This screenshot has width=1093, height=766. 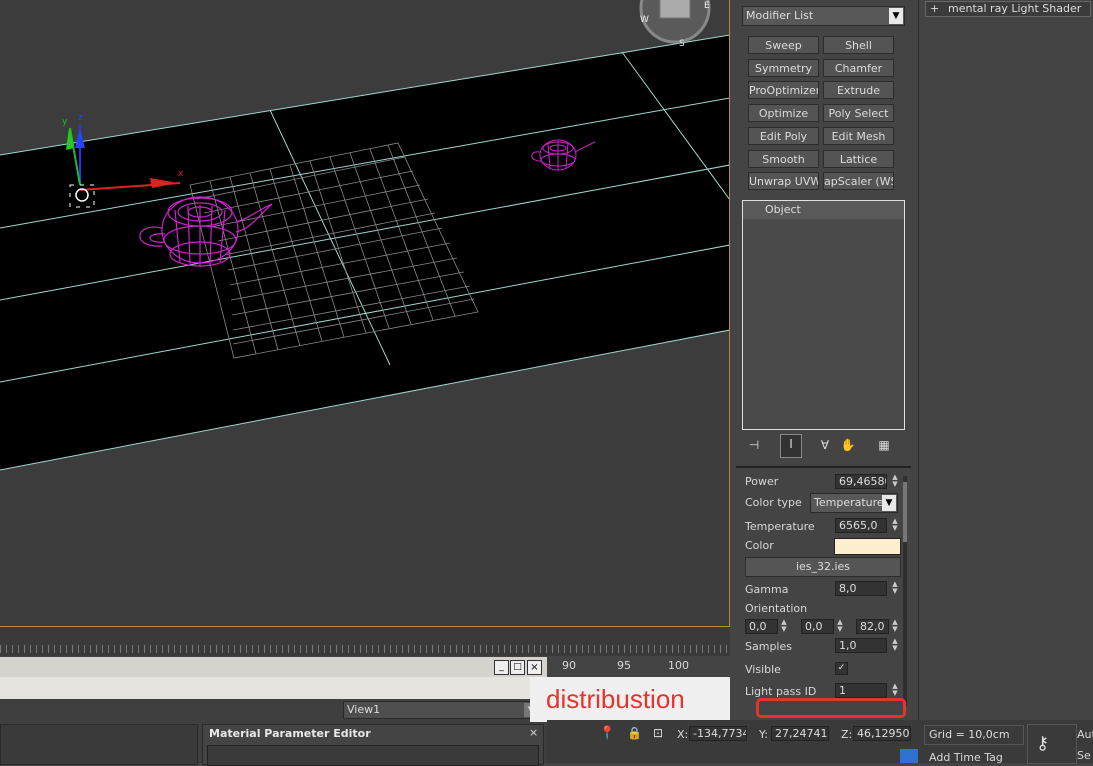 I want to click on close-button: ×, so click(x=534, y=667).